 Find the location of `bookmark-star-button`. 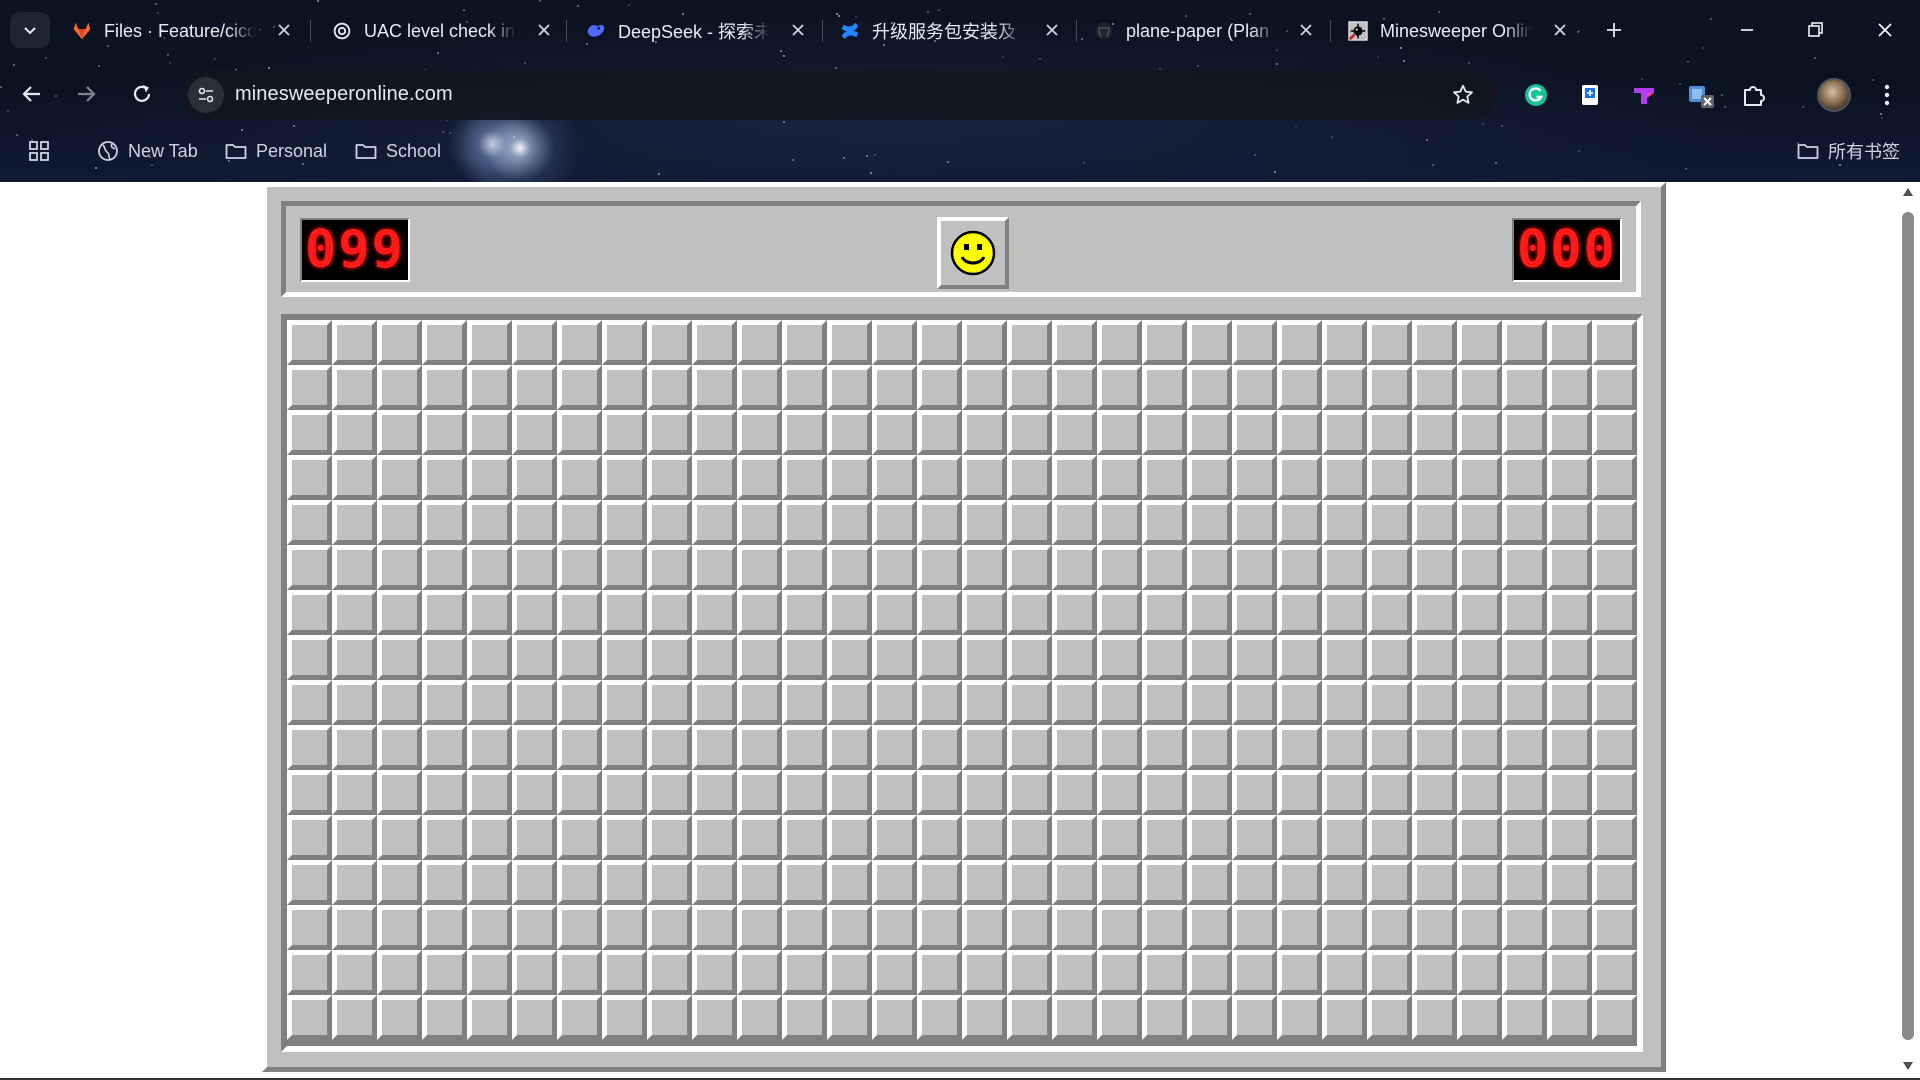

bookmark-star-button is located at coordinates (1463, 95).